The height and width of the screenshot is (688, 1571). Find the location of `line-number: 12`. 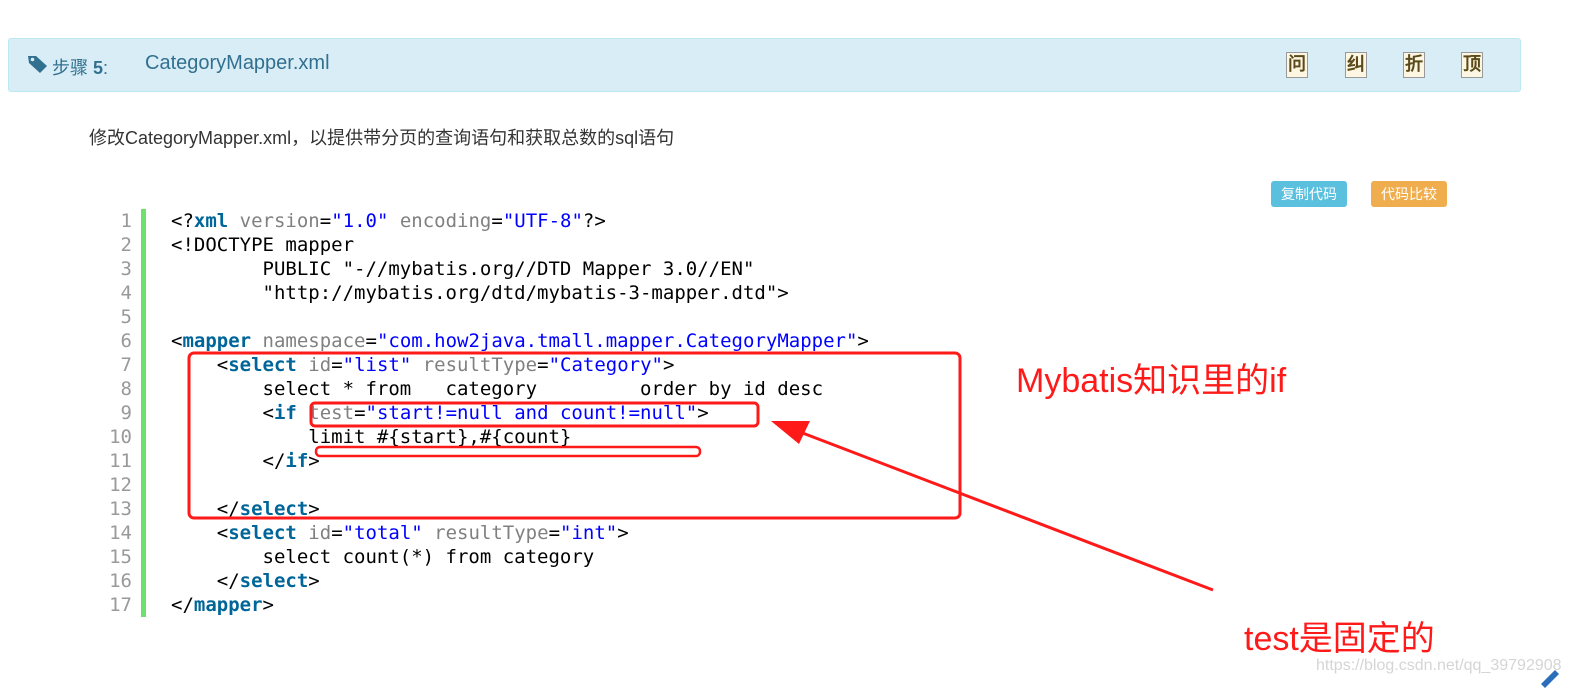

line-number: 12 is located at coordinates (120, 485).